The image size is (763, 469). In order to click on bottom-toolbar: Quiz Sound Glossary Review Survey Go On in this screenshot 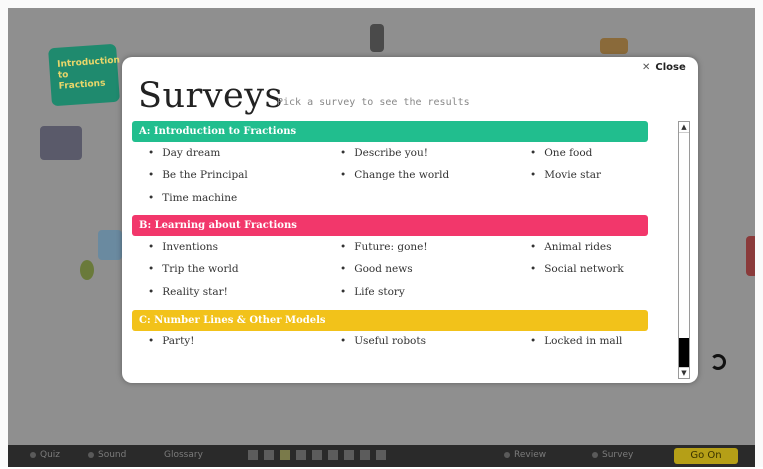, I will do `click(381, 456)`.